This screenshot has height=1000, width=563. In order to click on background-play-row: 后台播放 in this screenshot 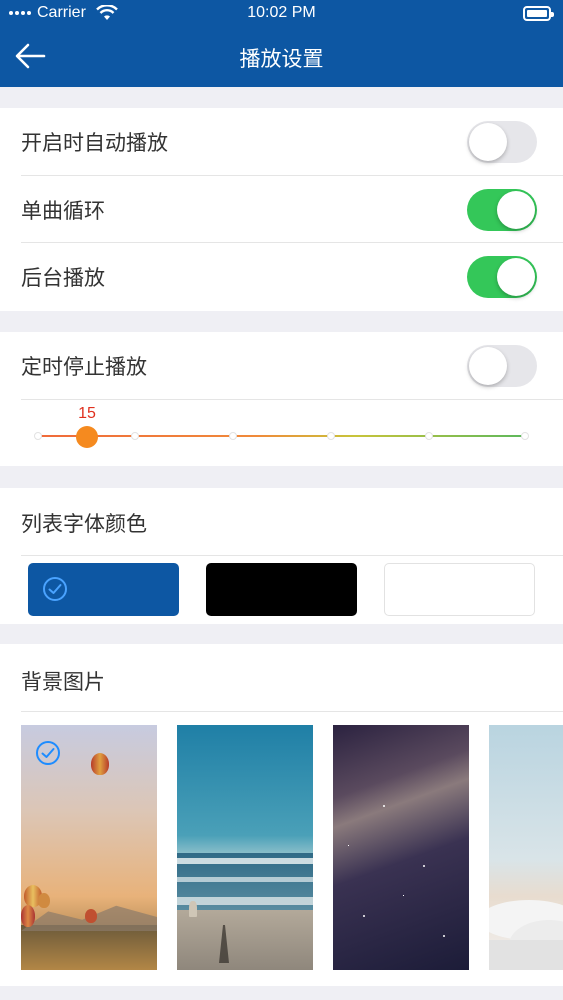, I will do `click(281, 277)`.